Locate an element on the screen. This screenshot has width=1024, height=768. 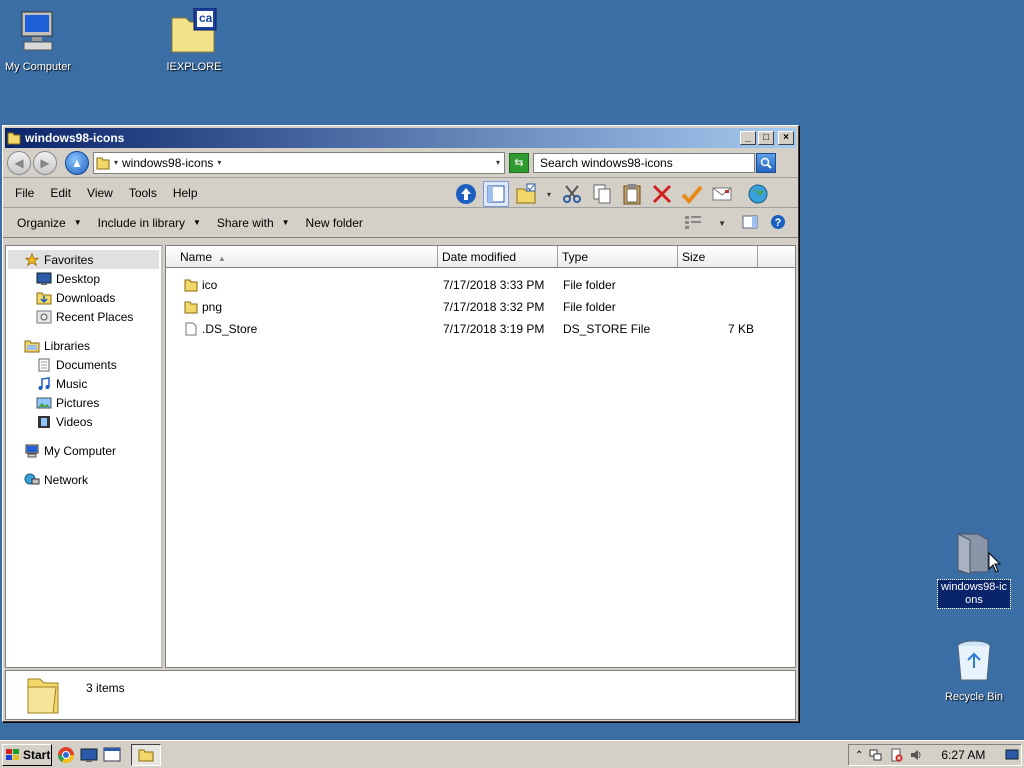
start-label: Start is located at coordinates (37, 754).